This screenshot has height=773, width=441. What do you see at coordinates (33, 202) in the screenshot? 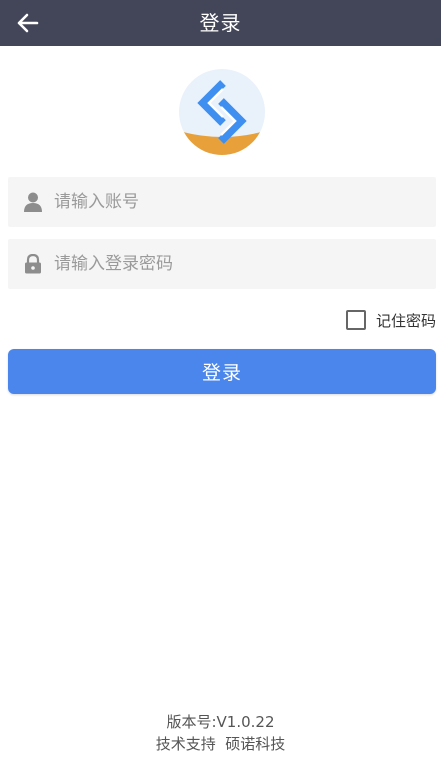
I see `user-icon` at bounding box center [33, 202].